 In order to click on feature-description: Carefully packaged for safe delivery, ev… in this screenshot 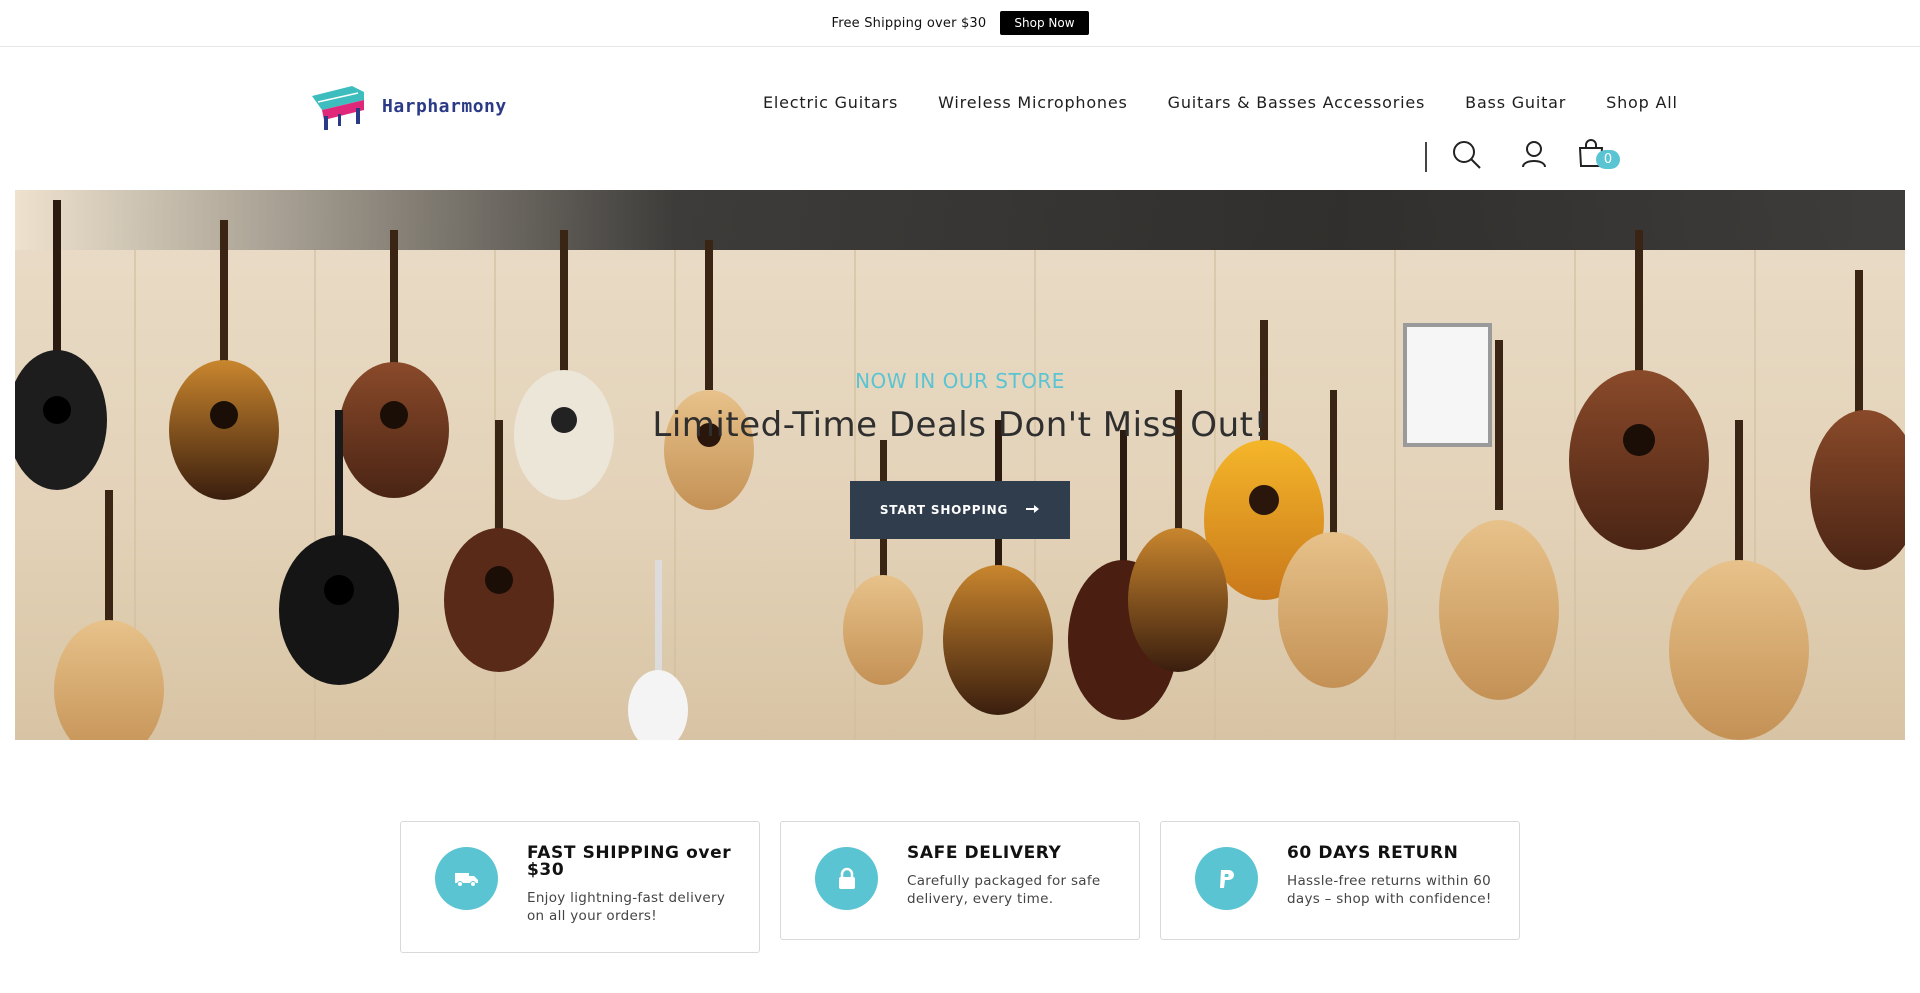, I will do `click(1004, 890)`.